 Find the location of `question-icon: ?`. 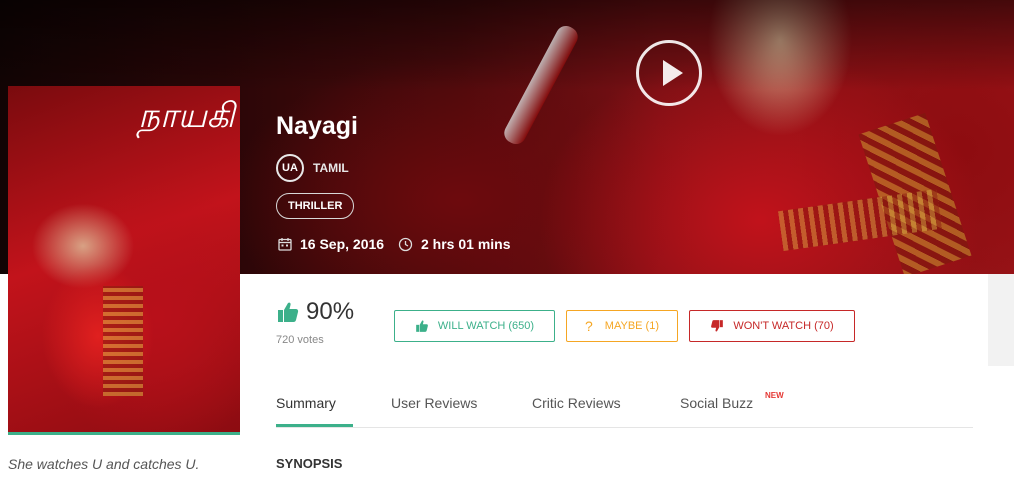

question-icon: ? is located at coordinates (589, 326).